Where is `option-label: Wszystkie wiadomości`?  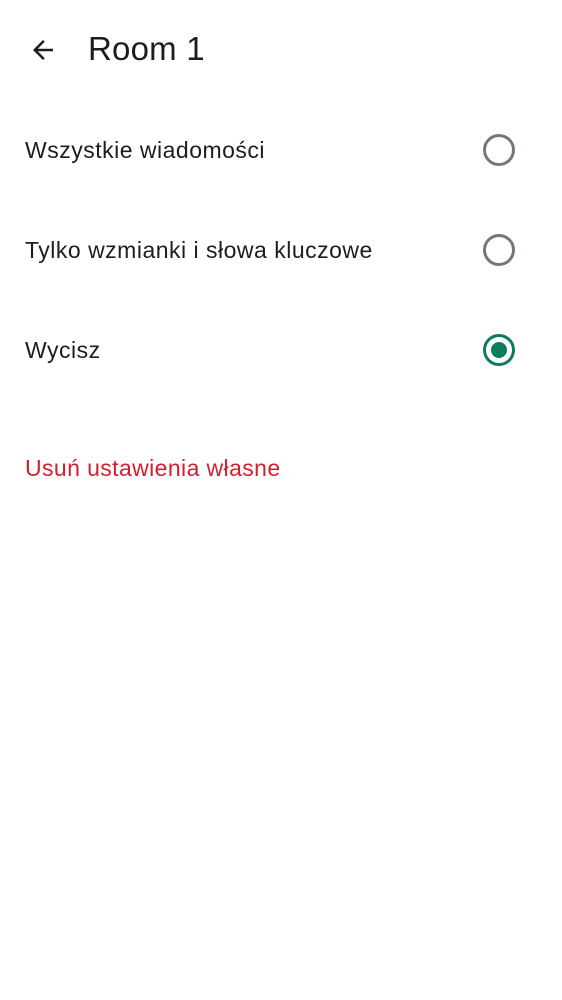
option-label: Wszystkie wiadomości is located at coordinates (145, 150).